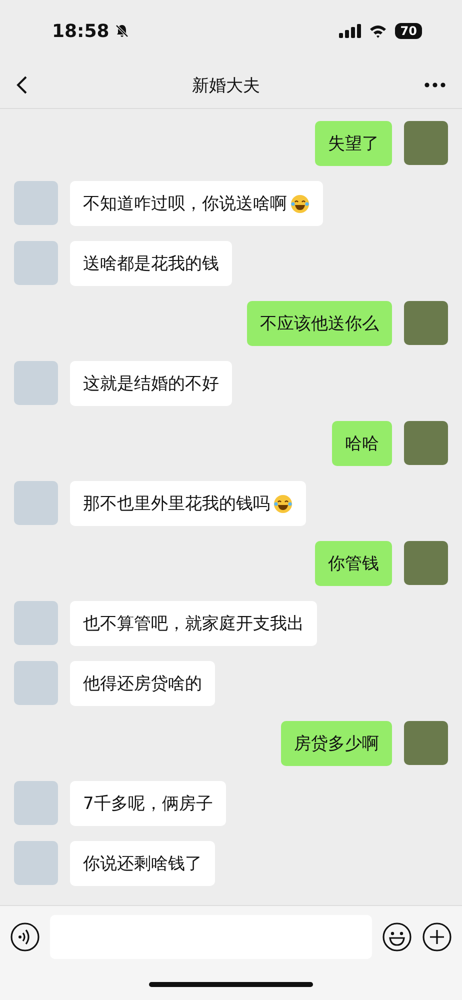  Describe the element at coordinates (22, 85) in the screenshot. I see `back-icon` at that location.